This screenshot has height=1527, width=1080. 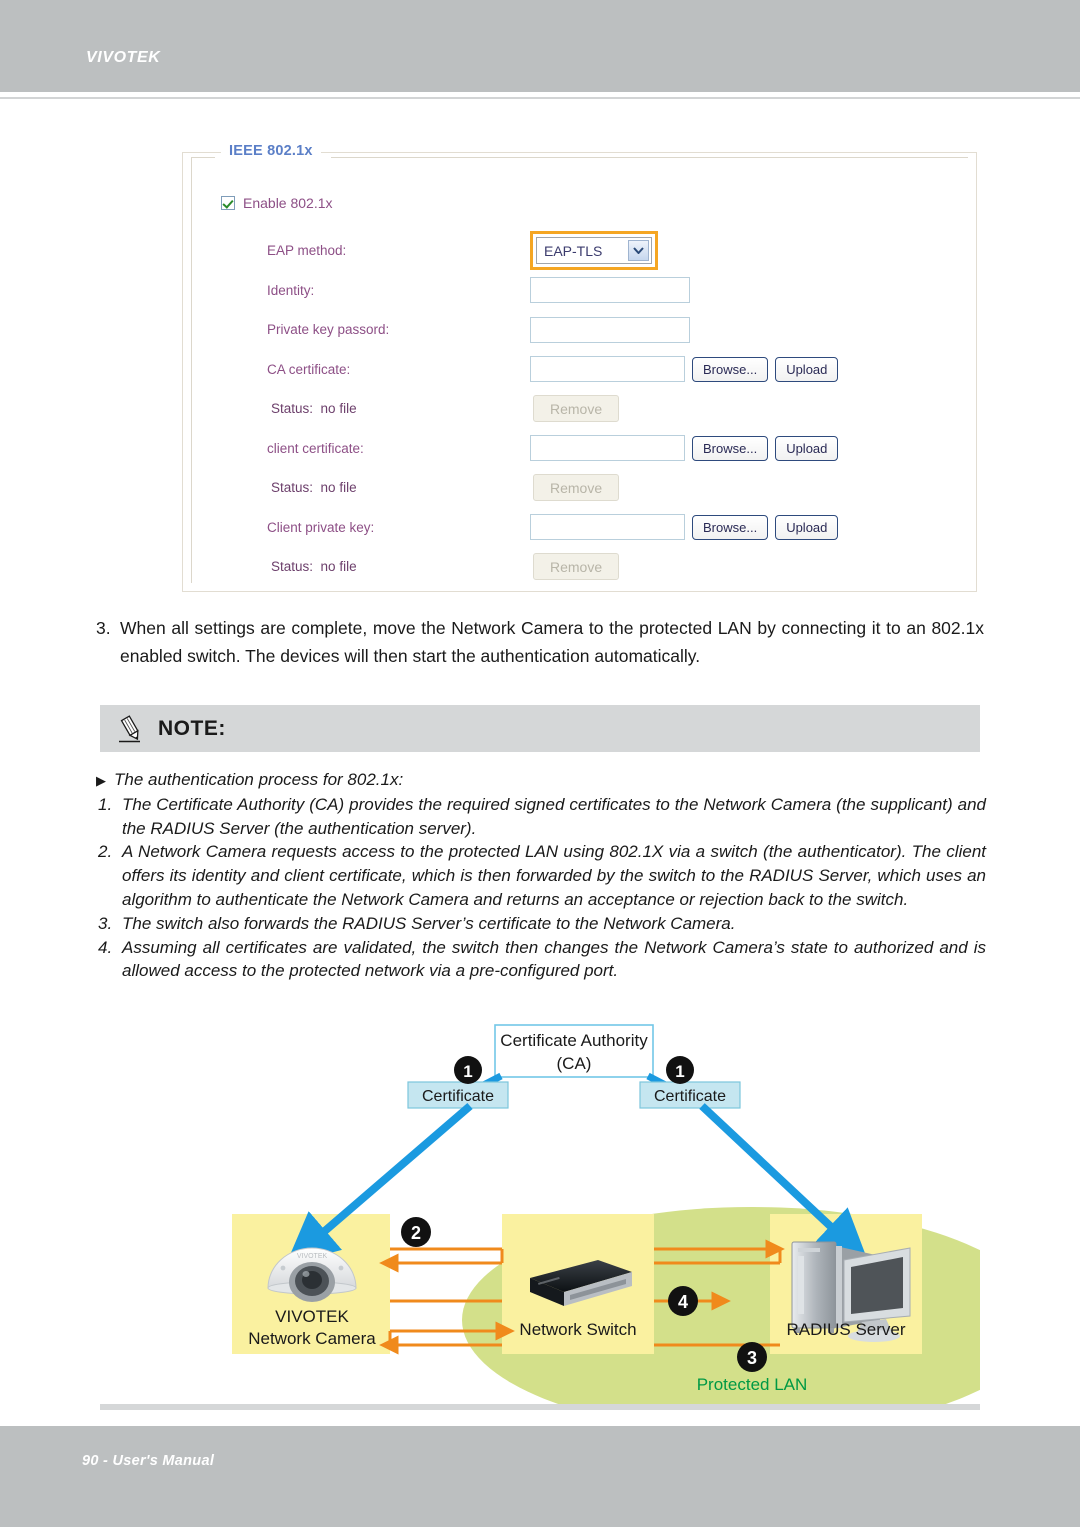 What do you see at coordinates (416, 1233) in the screenshot?
I see `badge-2-text: 2` at bounding box center [416, 1233].